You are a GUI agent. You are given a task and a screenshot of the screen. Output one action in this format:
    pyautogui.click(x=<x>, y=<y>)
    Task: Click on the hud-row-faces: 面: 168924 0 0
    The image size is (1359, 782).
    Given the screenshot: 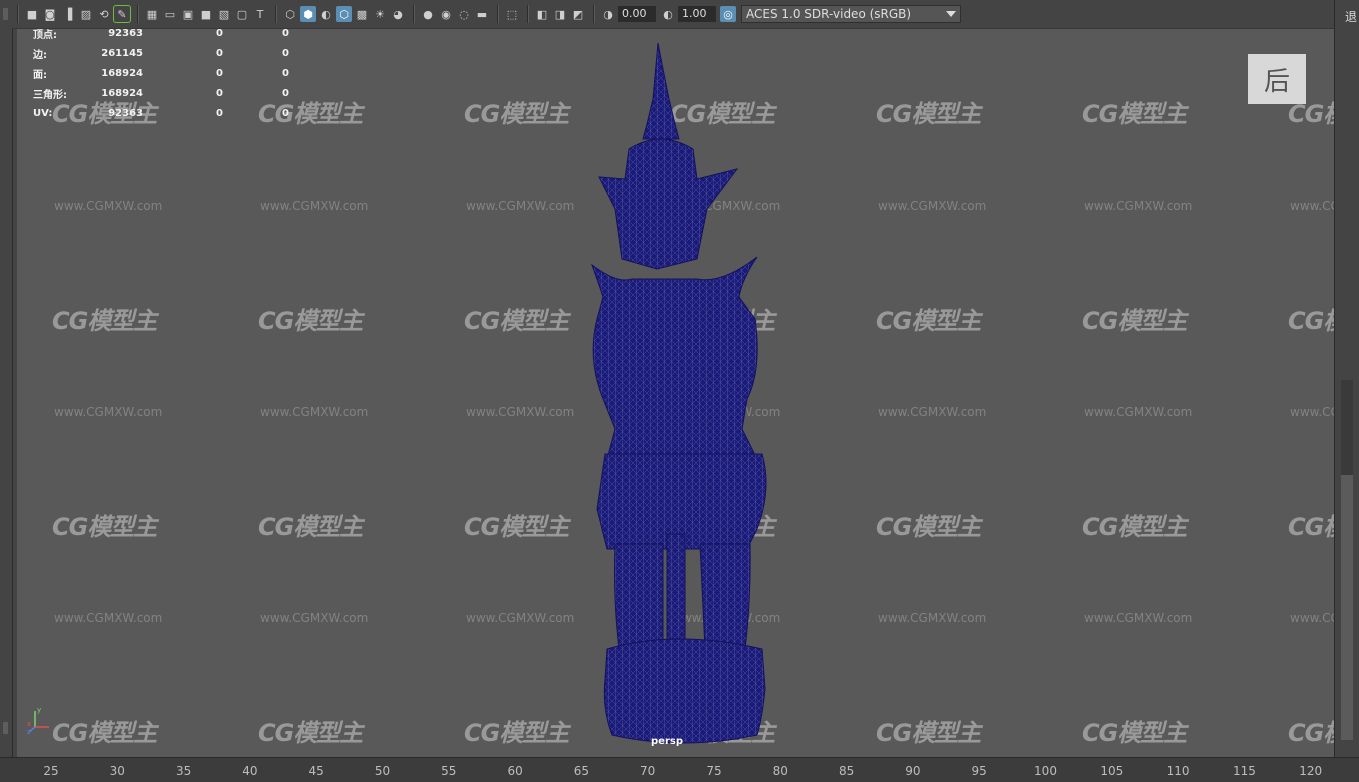 What is the action you would take?
    pyautogui.click(x=161, y=73)
    